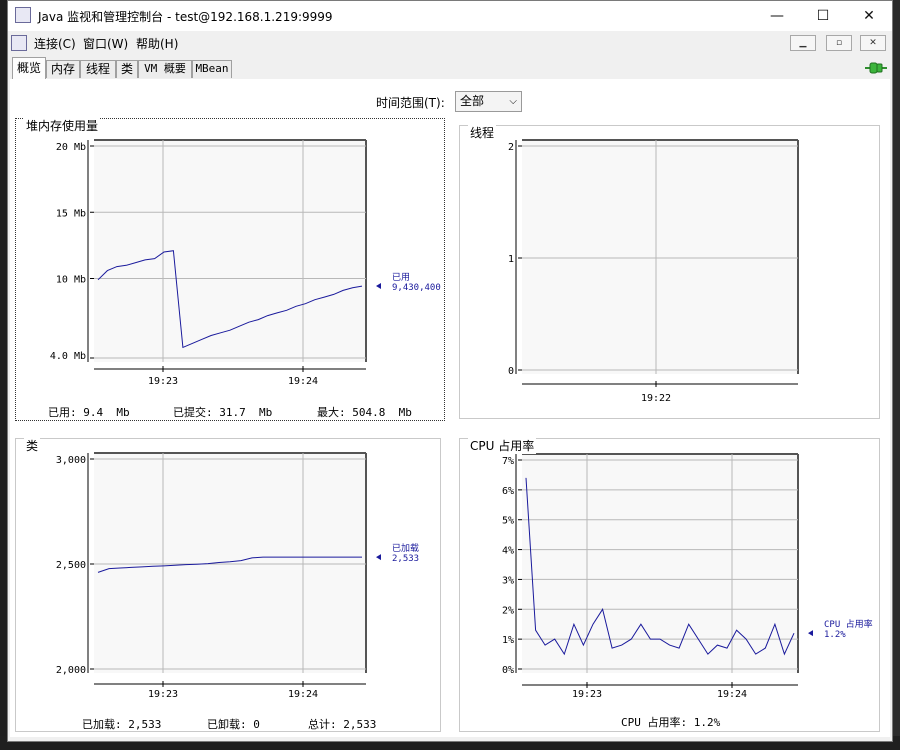  I want to click on threads-chart: 2 1 0 19:22, so click(653, 271).